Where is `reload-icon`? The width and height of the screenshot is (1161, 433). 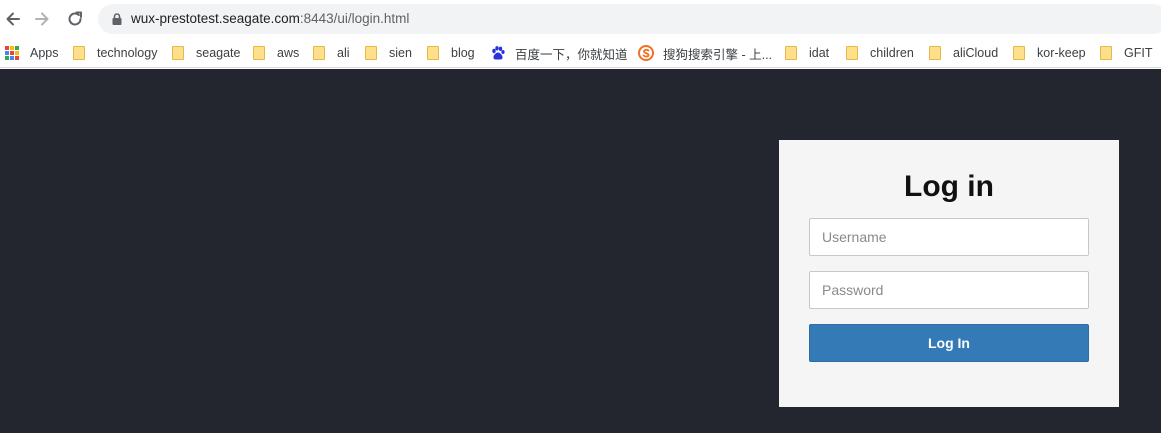
reload-icon is located at coordinates (75, 18).